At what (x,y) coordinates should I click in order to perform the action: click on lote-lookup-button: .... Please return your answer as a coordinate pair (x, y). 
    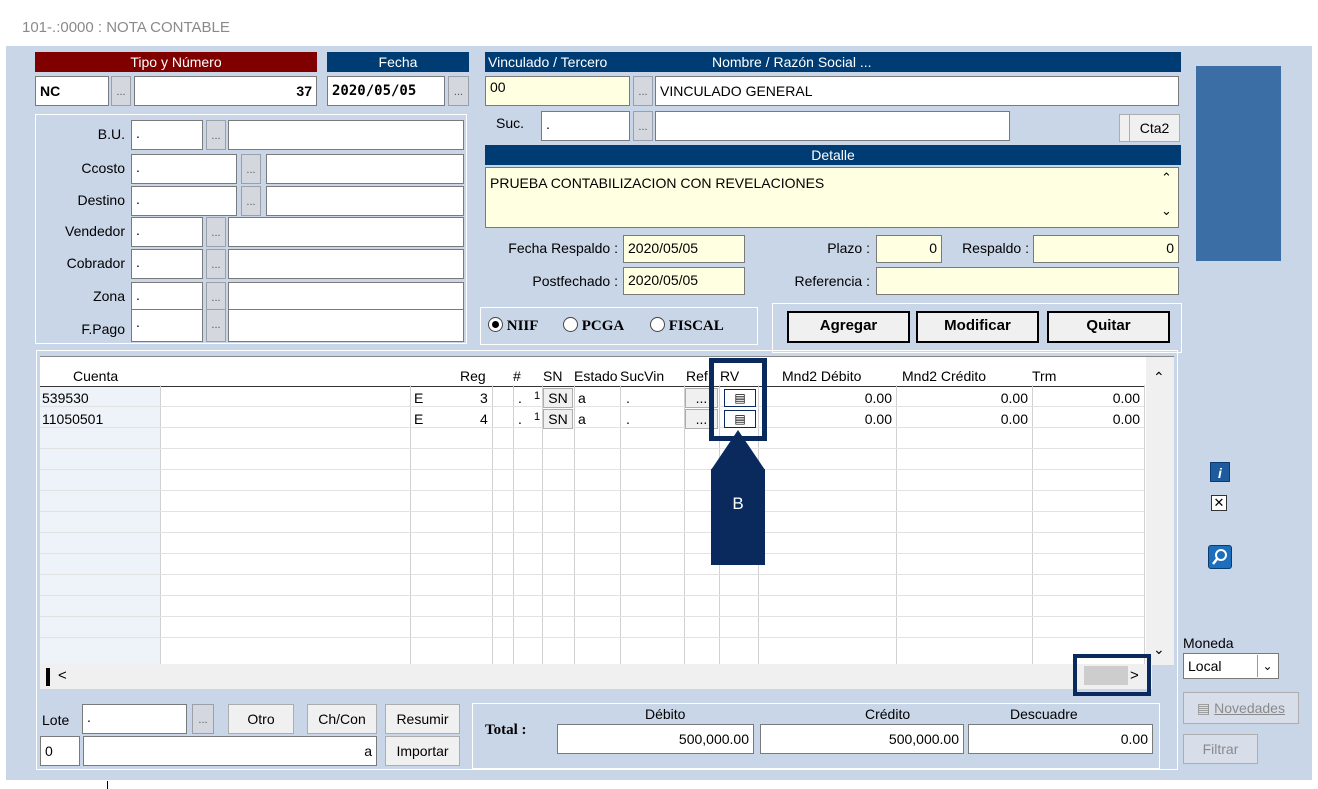
    Looking at the image, I should click on (203, 719).